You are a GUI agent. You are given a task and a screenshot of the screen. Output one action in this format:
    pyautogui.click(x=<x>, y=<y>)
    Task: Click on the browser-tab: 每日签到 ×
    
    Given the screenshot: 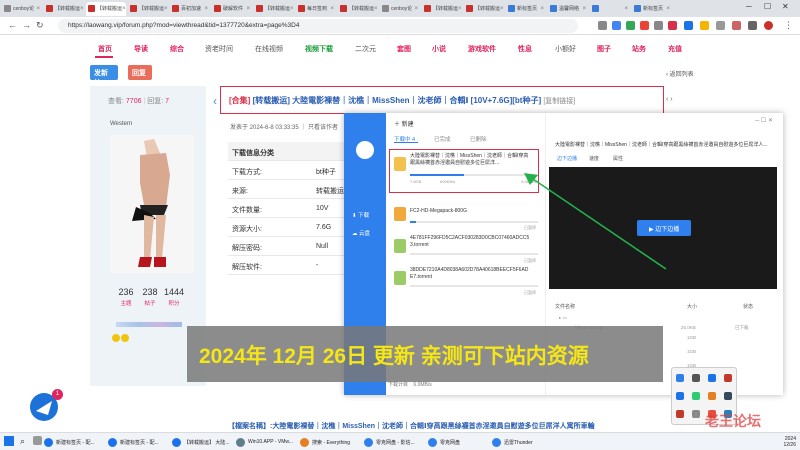 What is the action you would take?
    pyautogui.click(x=316, y=9)
    